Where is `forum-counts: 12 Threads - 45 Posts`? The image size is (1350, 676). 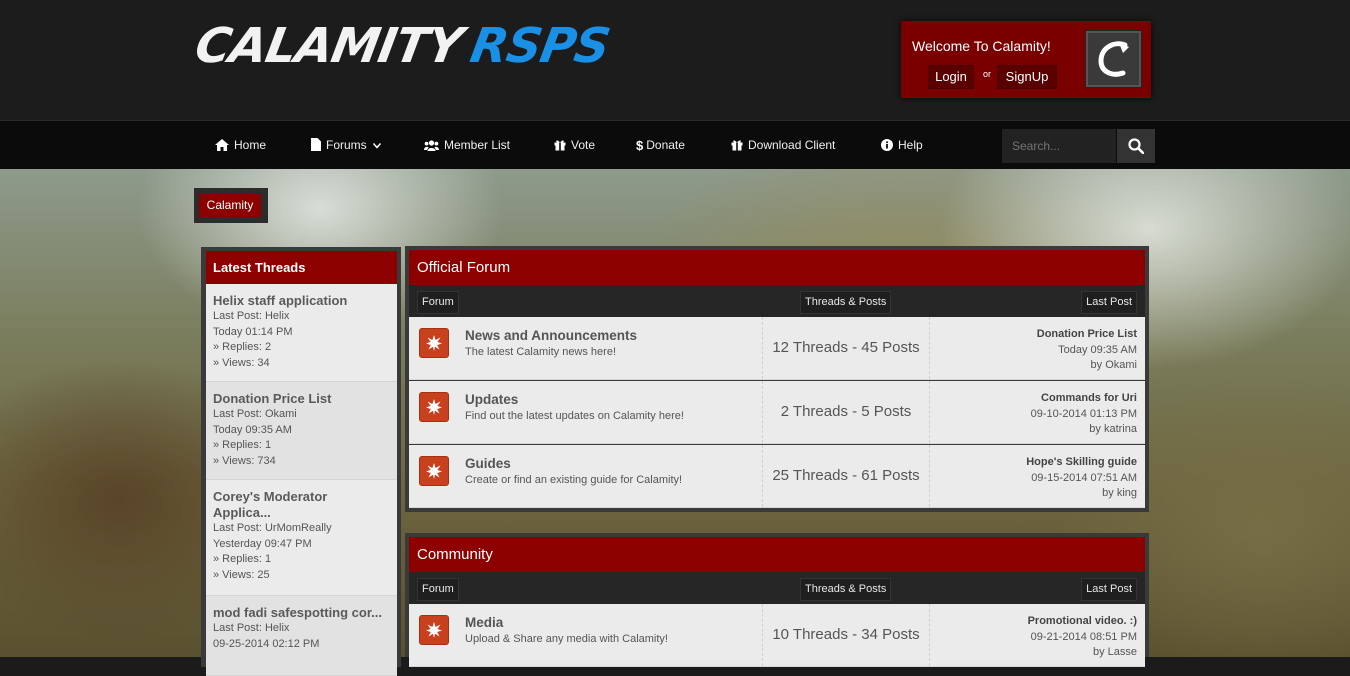 forum-counts: 12 Threads - 45 Posts is located at coordinates (846, 348).